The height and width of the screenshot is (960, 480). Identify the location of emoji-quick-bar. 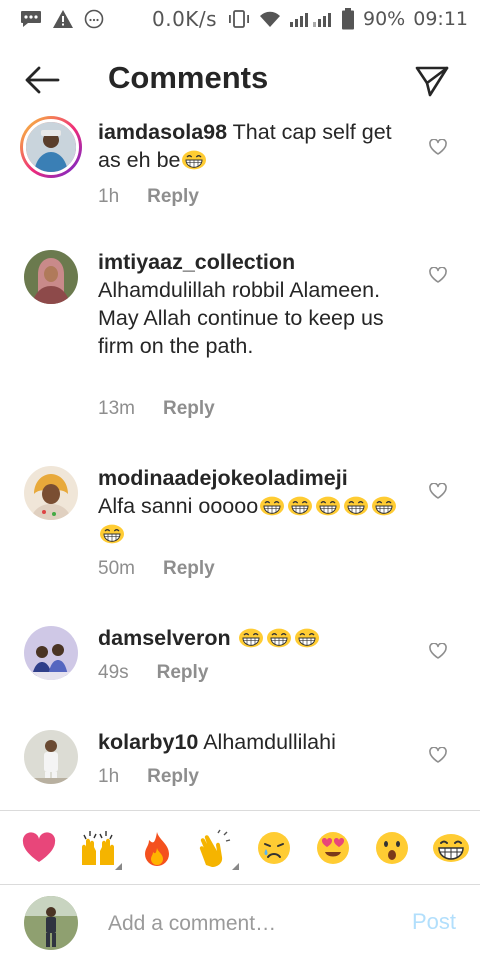
(240, 847).